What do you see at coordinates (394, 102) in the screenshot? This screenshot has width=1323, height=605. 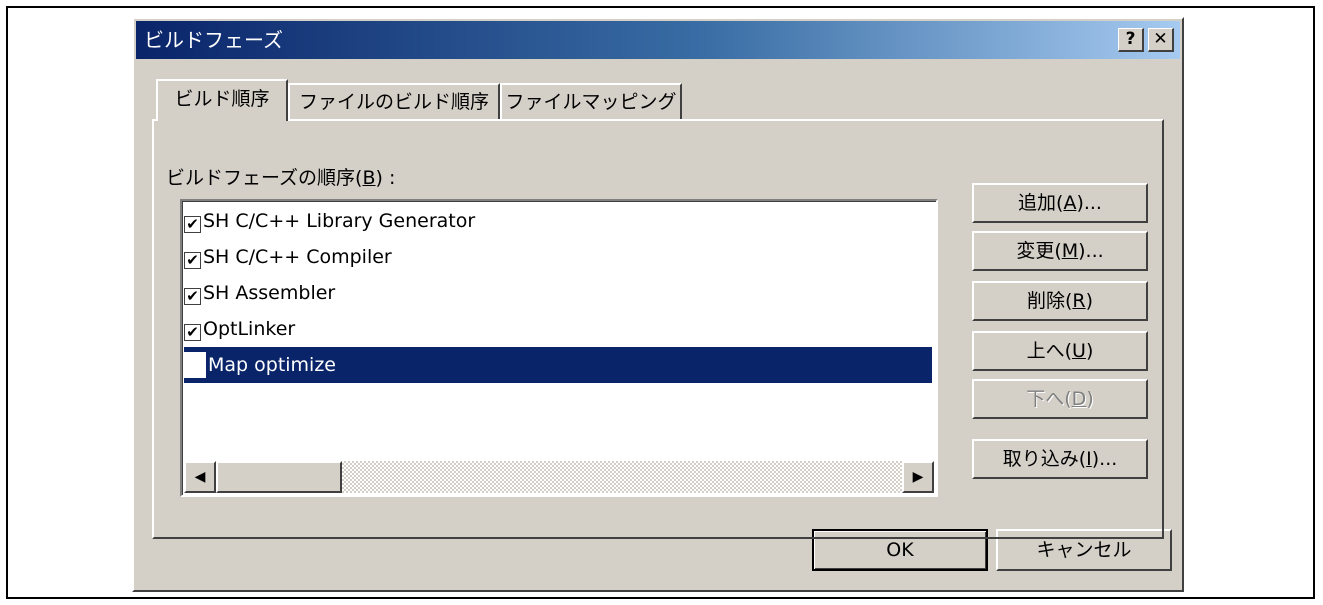 I see `tab-file-build-order: ファイルのビルド順序` at bounding box center [394, 102].